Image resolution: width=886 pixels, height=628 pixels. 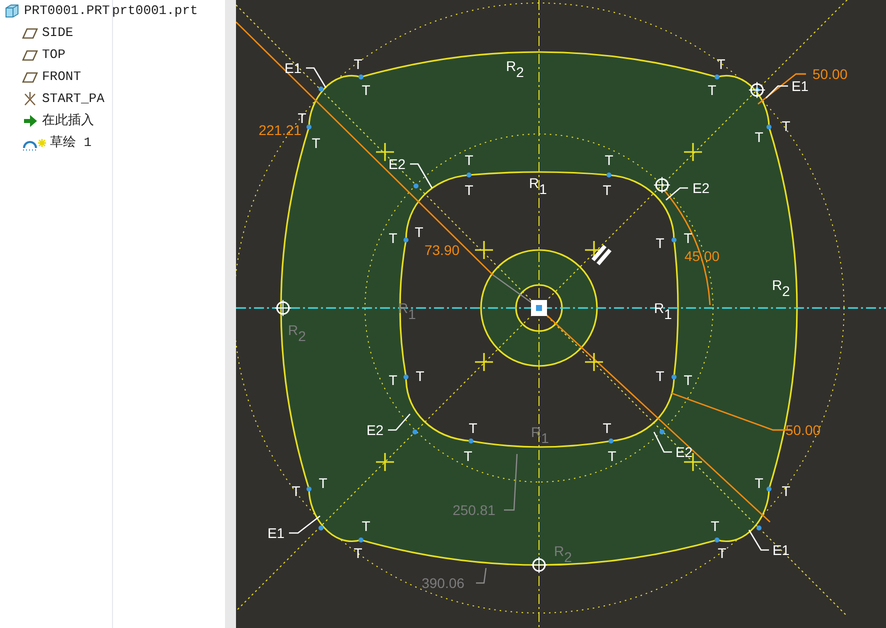 I want to click on tree-item: FRONT, so click(x=62, y=77).